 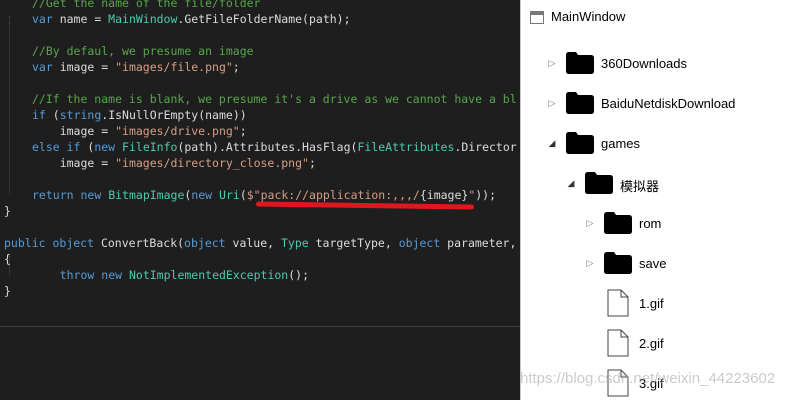 I want to click on tree-item-label: BaiduNetdiskDownload, so click(x=668, y=103).